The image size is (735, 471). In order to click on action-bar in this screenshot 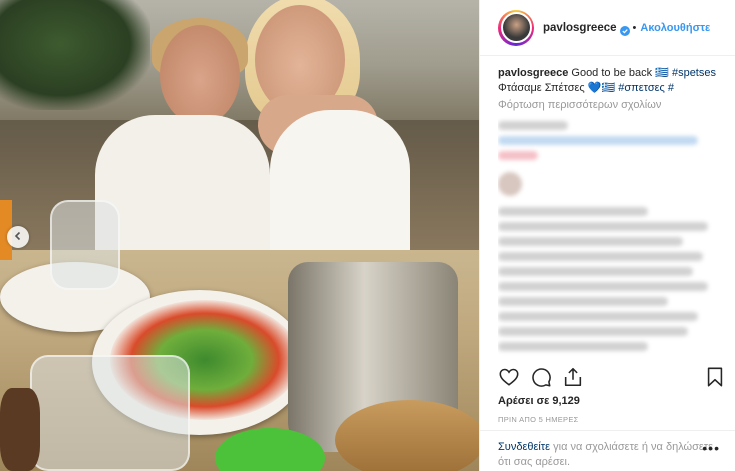, I will do `click(612, 377)`.